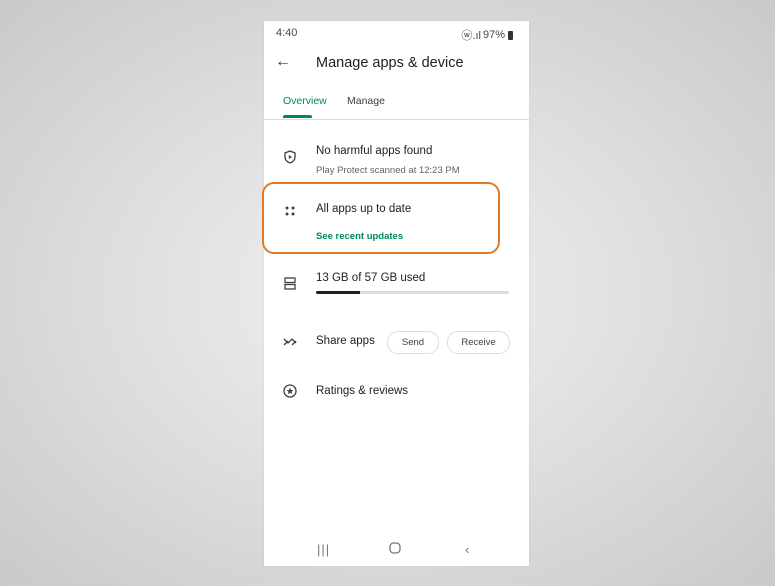 The width and height of the screenshot is (775, 586). What do you see at coordinates (323, 549) in the screenshot?
I see `recents-icon: |||` at bounding box center [323, 549].